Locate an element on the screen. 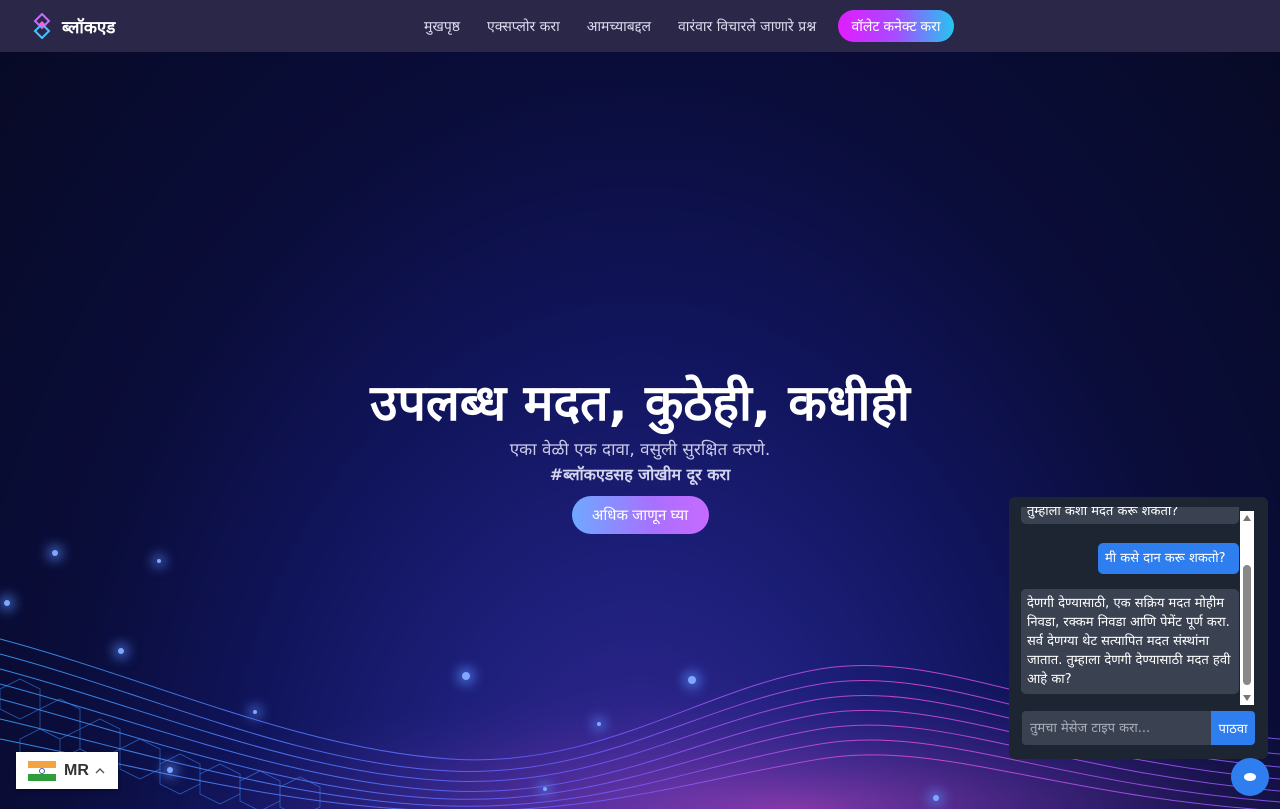 The image size is (1280, 809). scroll-up-arrow-icon is located at coordinates (1247, 518).